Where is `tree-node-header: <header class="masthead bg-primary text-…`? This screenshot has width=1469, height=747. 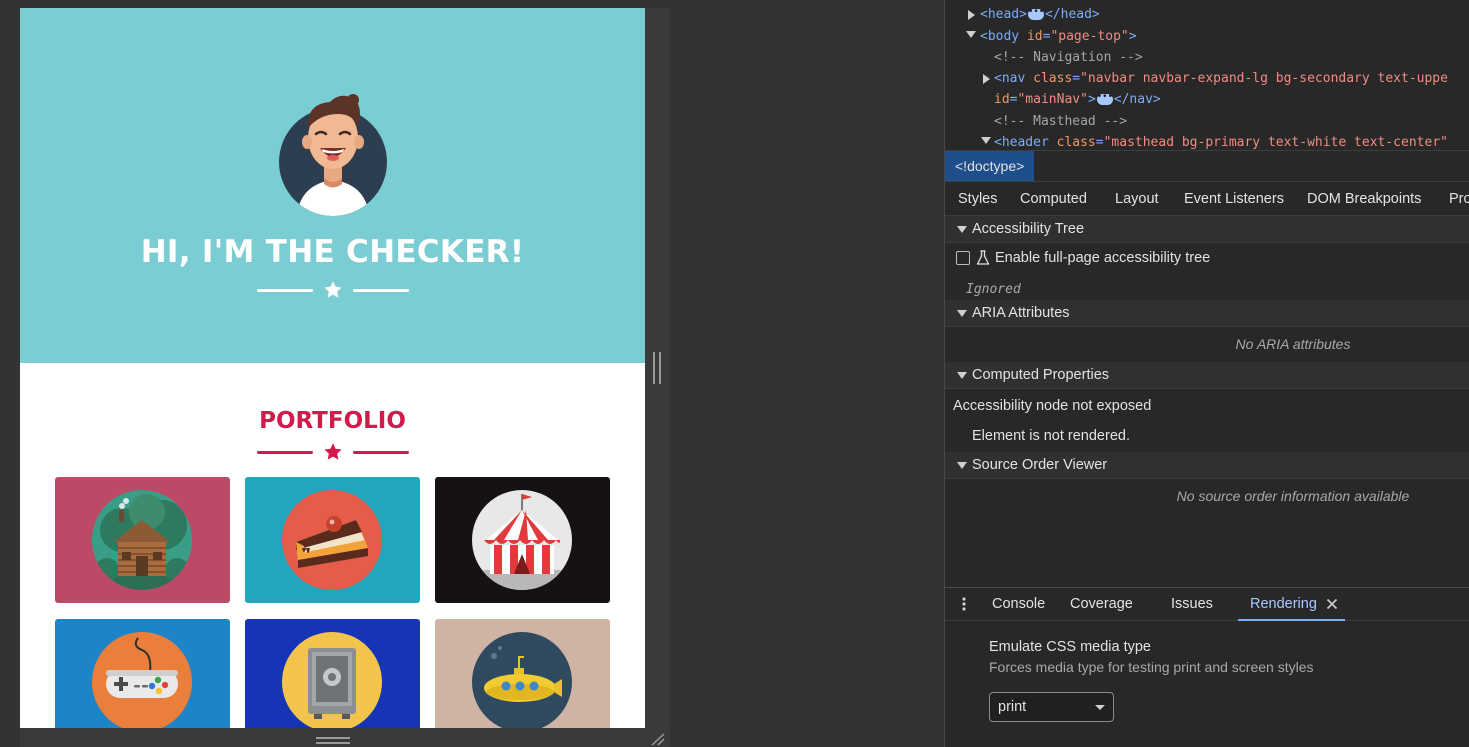
tree-node-header: <header class="masthead bg-primary text-… is located at coordinates (1221, 141).